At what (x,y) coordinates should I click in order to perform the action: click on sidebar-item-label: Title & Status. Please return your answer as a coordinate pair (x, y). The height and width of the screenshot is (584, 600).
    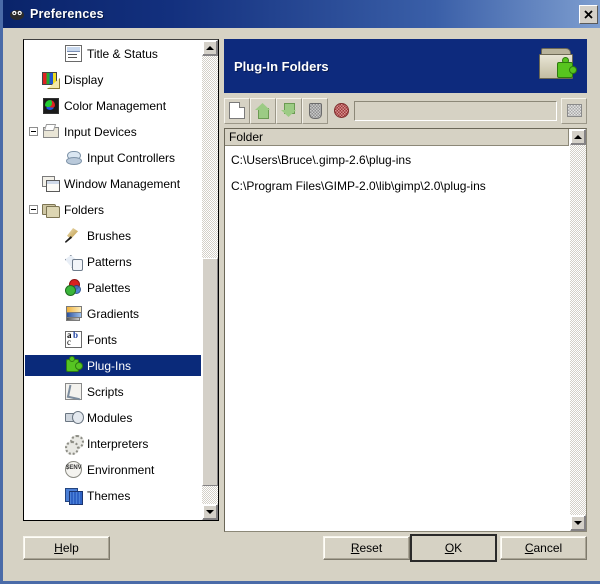
    Looking at the image, I should click on (122, 53).